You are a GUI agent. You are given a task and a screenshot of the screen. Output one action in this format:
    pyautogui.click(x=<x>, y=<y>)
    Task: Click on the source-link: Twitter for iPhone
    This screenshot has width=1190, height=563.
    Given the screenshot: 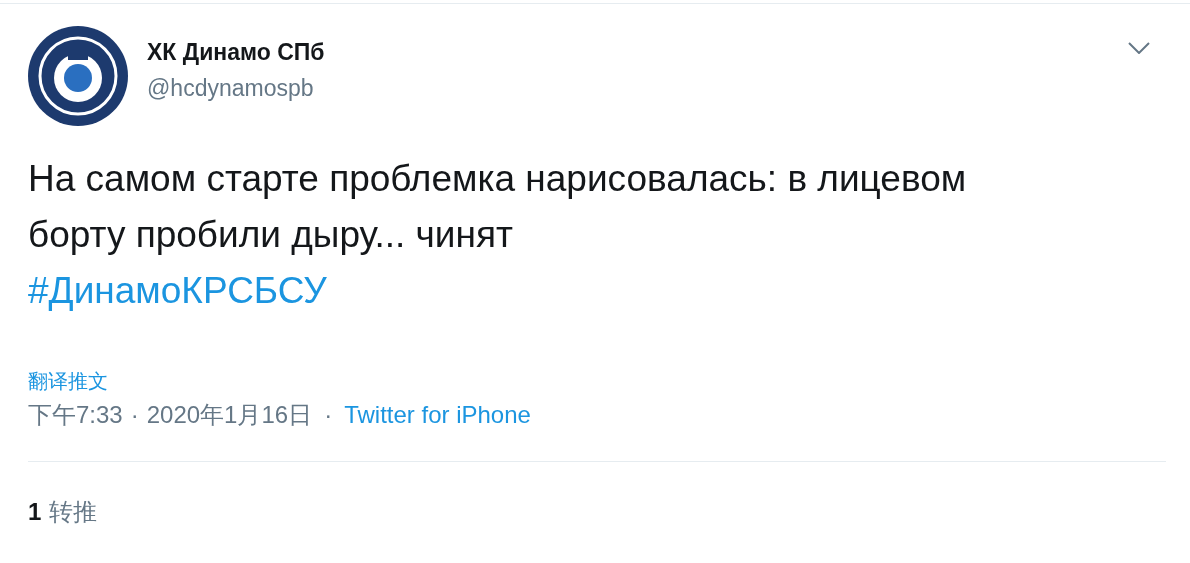 What is the action you would take?
    pyautogui.click(x=437, y=415)
    